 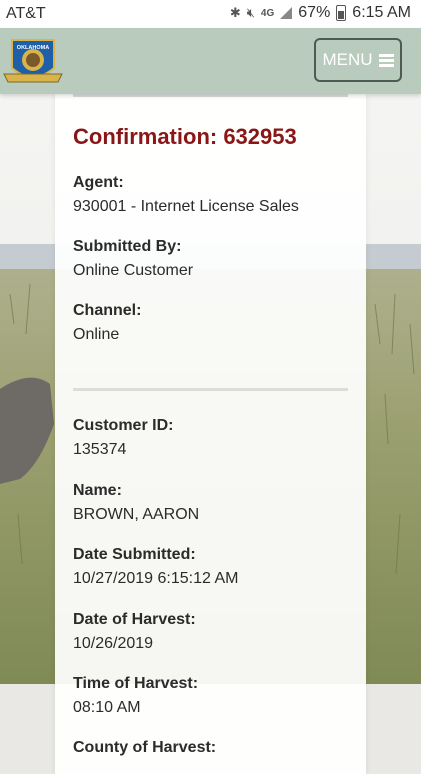 I want to click on signal-icon, so click(x=286, y=13).